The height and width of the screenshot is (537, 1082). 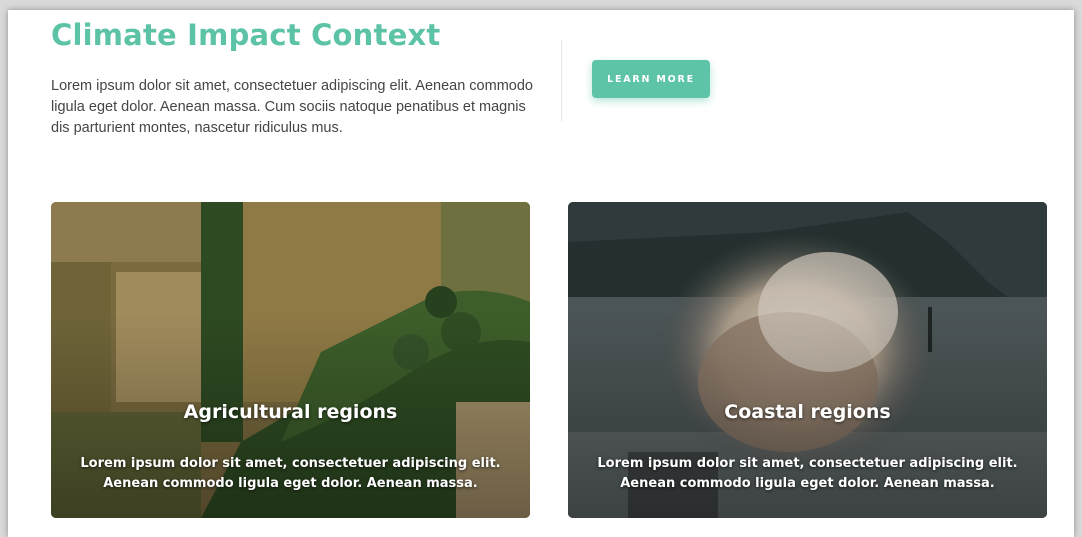 I want to click on page-title: Climate Impact Context, so click(x=246, y=35).